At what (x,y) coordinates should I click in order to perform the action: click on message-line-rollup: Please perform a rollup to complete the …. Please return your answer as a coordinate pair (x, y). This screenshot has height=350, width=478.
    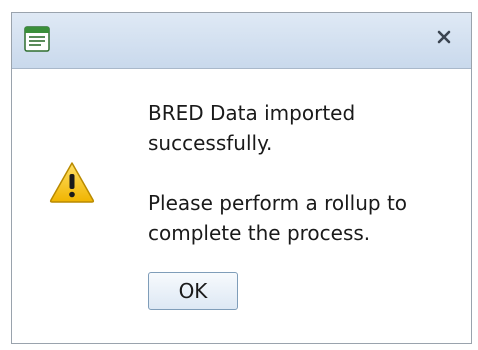
    Looking at the image, I should click on (278, 218).